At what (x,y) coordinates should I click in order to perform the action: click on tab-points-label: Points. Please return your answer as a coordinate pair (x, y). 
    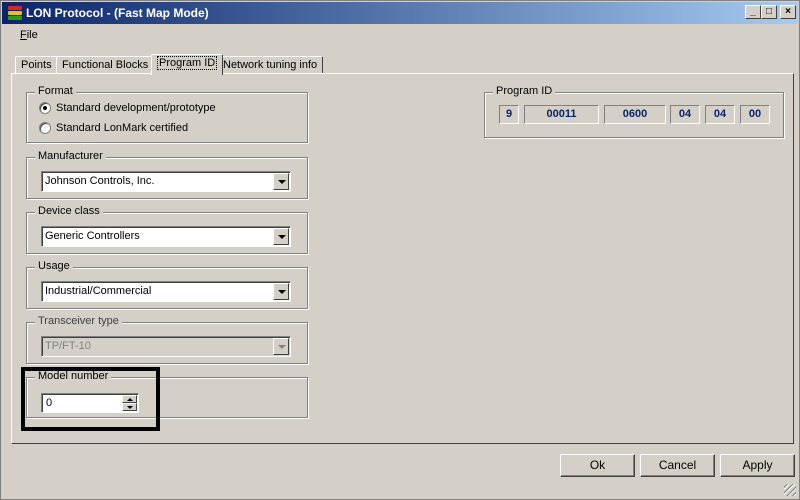
    Looking at the image, I should click on (36, 65).